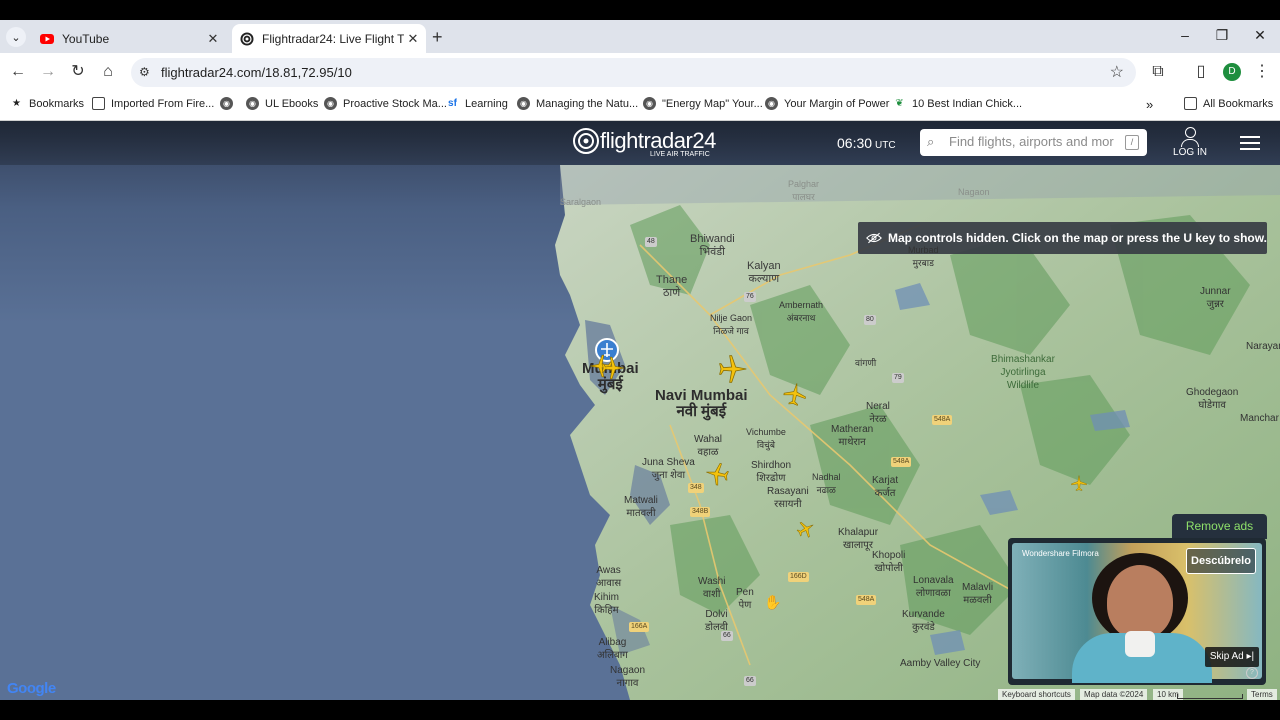  Describe the element at coordinates (852, 436) in the screenshot. I see `map-label-matheran: Matheran माथेरान` at that location.